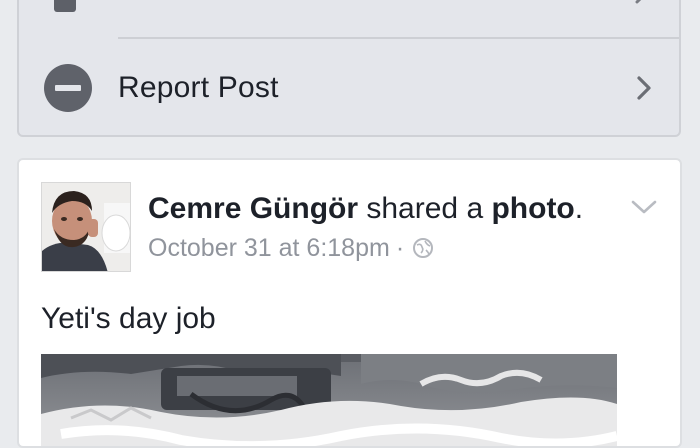  What do you see at coordinates (86, 227) in the screenshot?
I see `avatar` at bounding box center [86, 227].